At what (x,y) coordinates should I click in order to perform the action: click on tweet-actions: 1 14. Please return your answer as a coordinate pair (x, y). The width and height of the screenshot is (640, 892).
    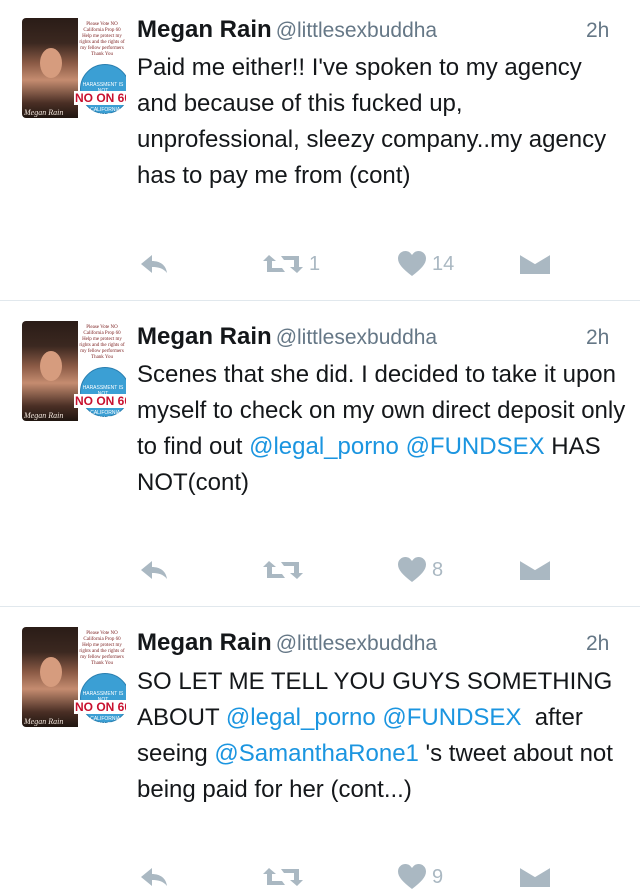
    Looking at the image, I should click on (320, 264).